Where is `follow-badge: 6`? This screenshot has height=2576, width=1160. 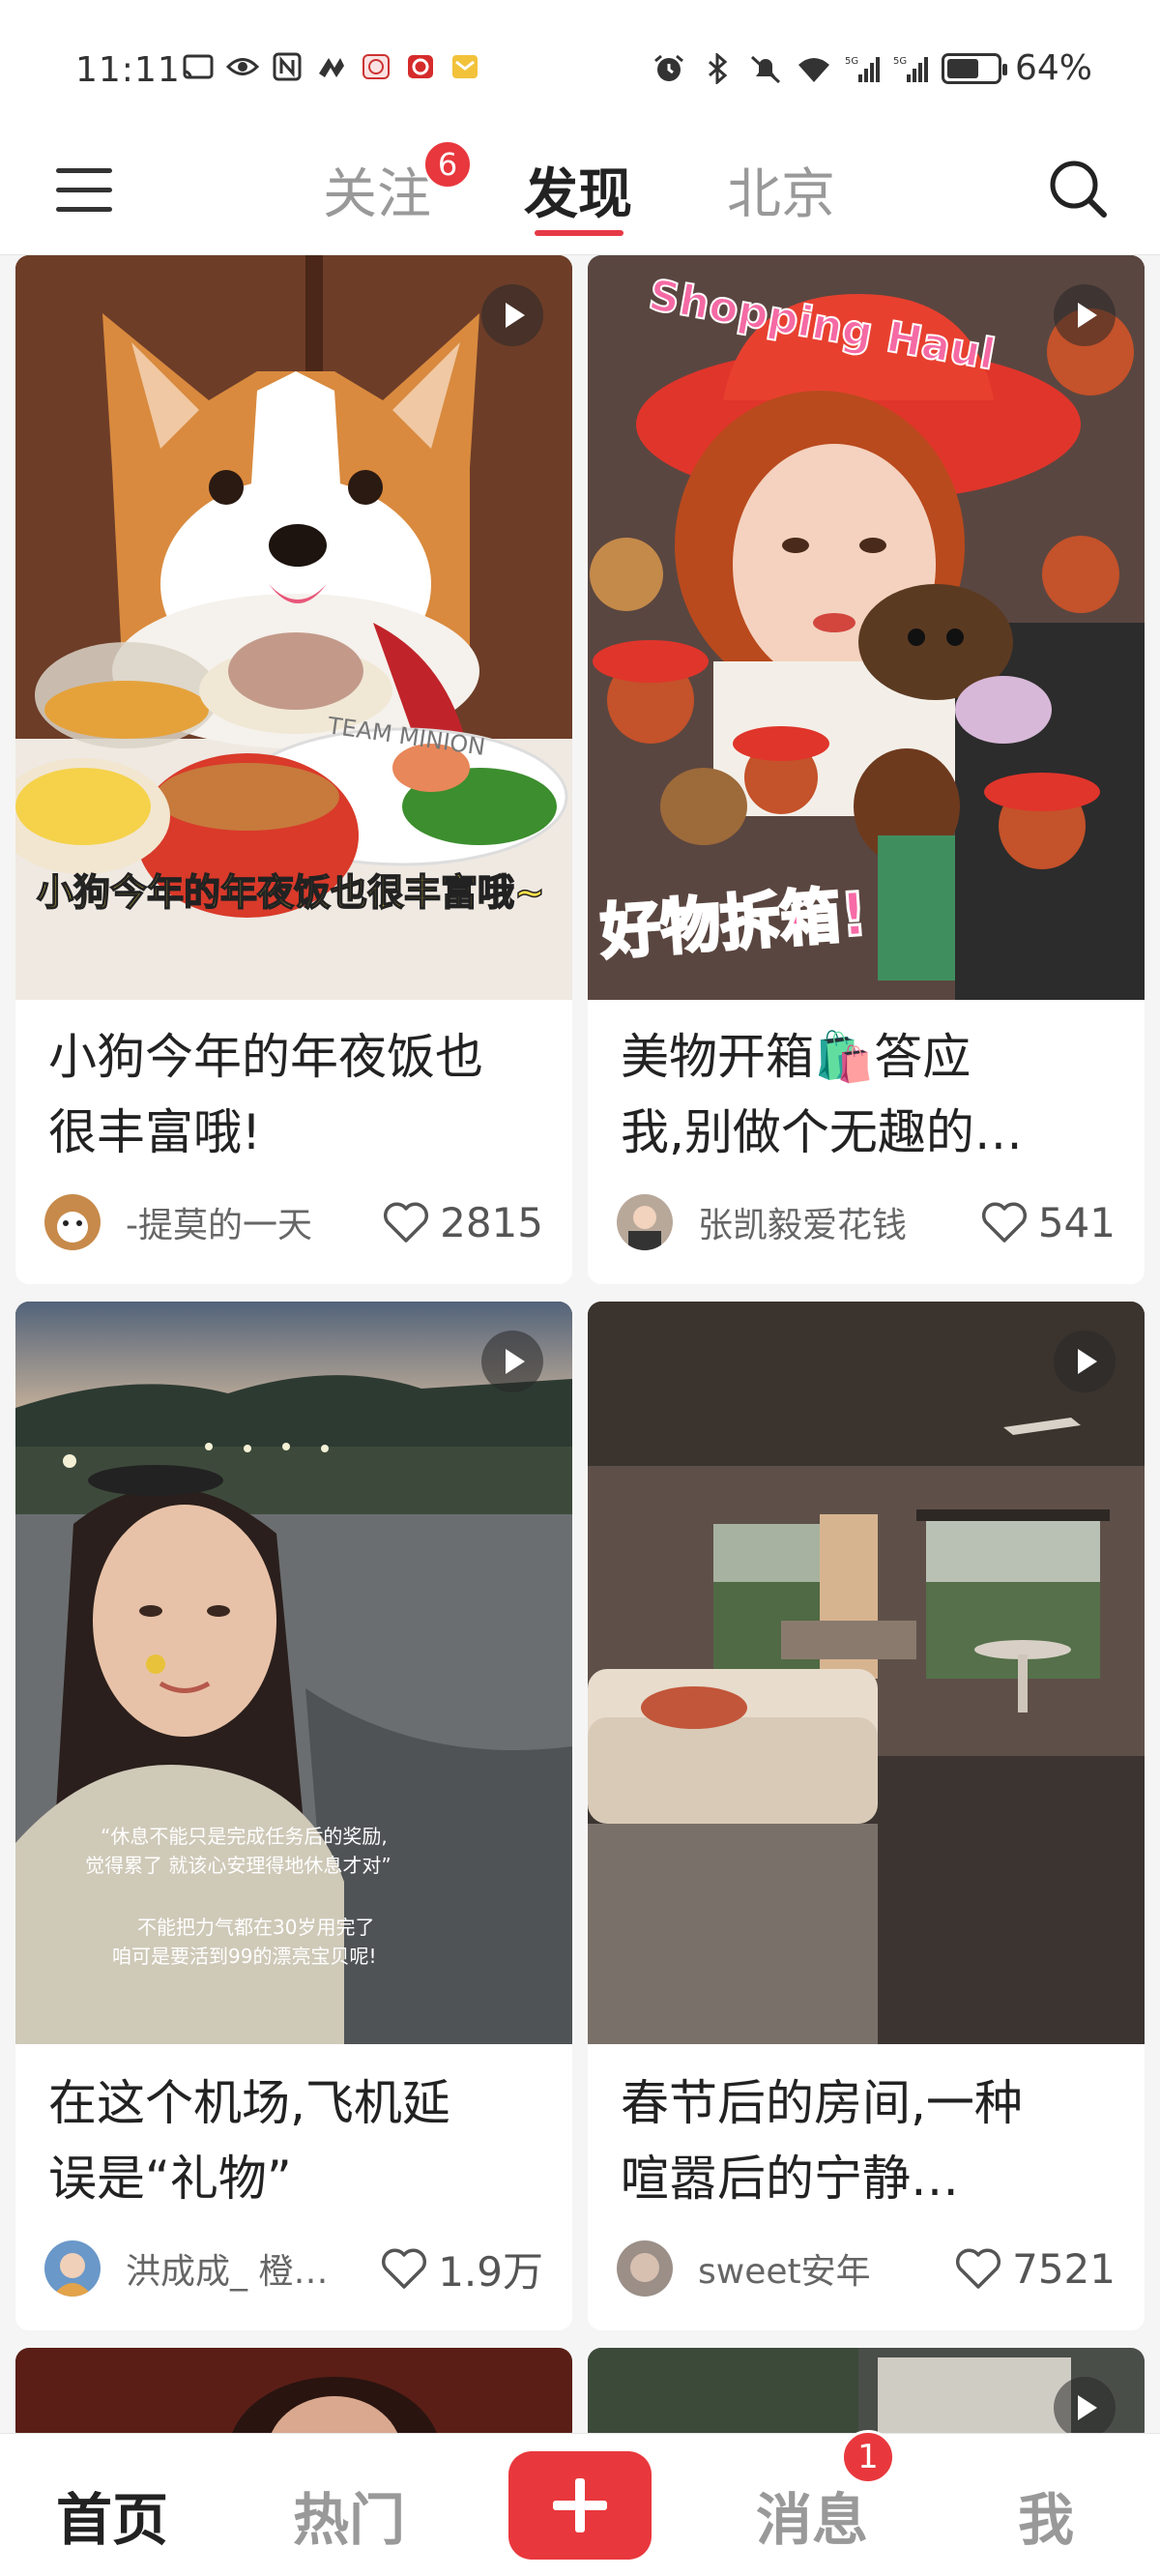
follow-badge: 6 is located at coordinates (448, 164).